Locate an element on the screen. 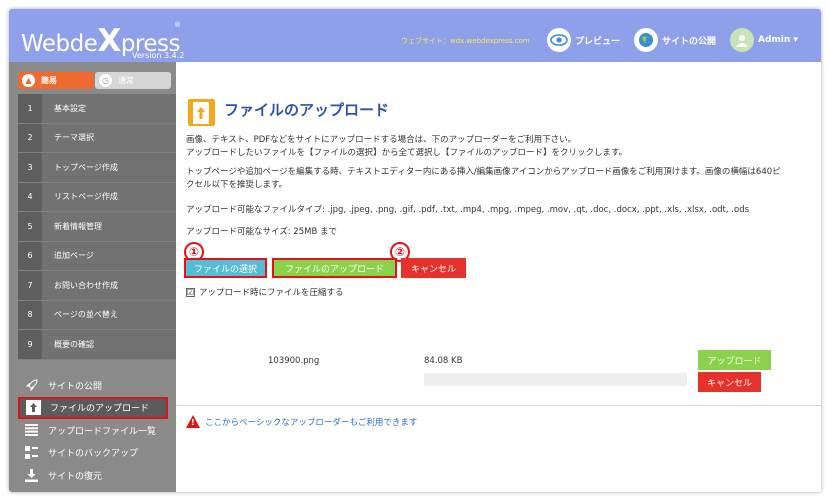 The width and height of the screenshot is (830, 501). compress-option: ☑ アップロード時にファイルを圧縮する is located at coordinates (265, 292).